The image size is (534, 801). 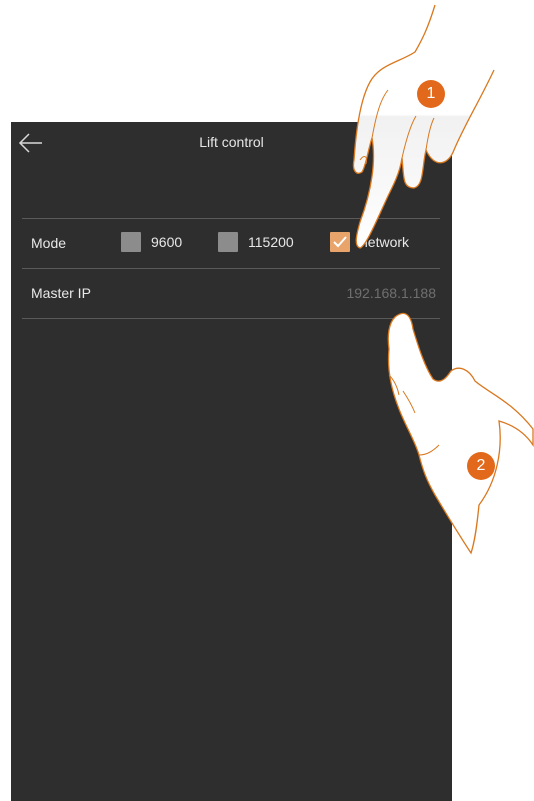 What do you see at coordinates (49, 243) in the screenshot?
I see `mode-label: Mode` at bounding box center [49, 243].